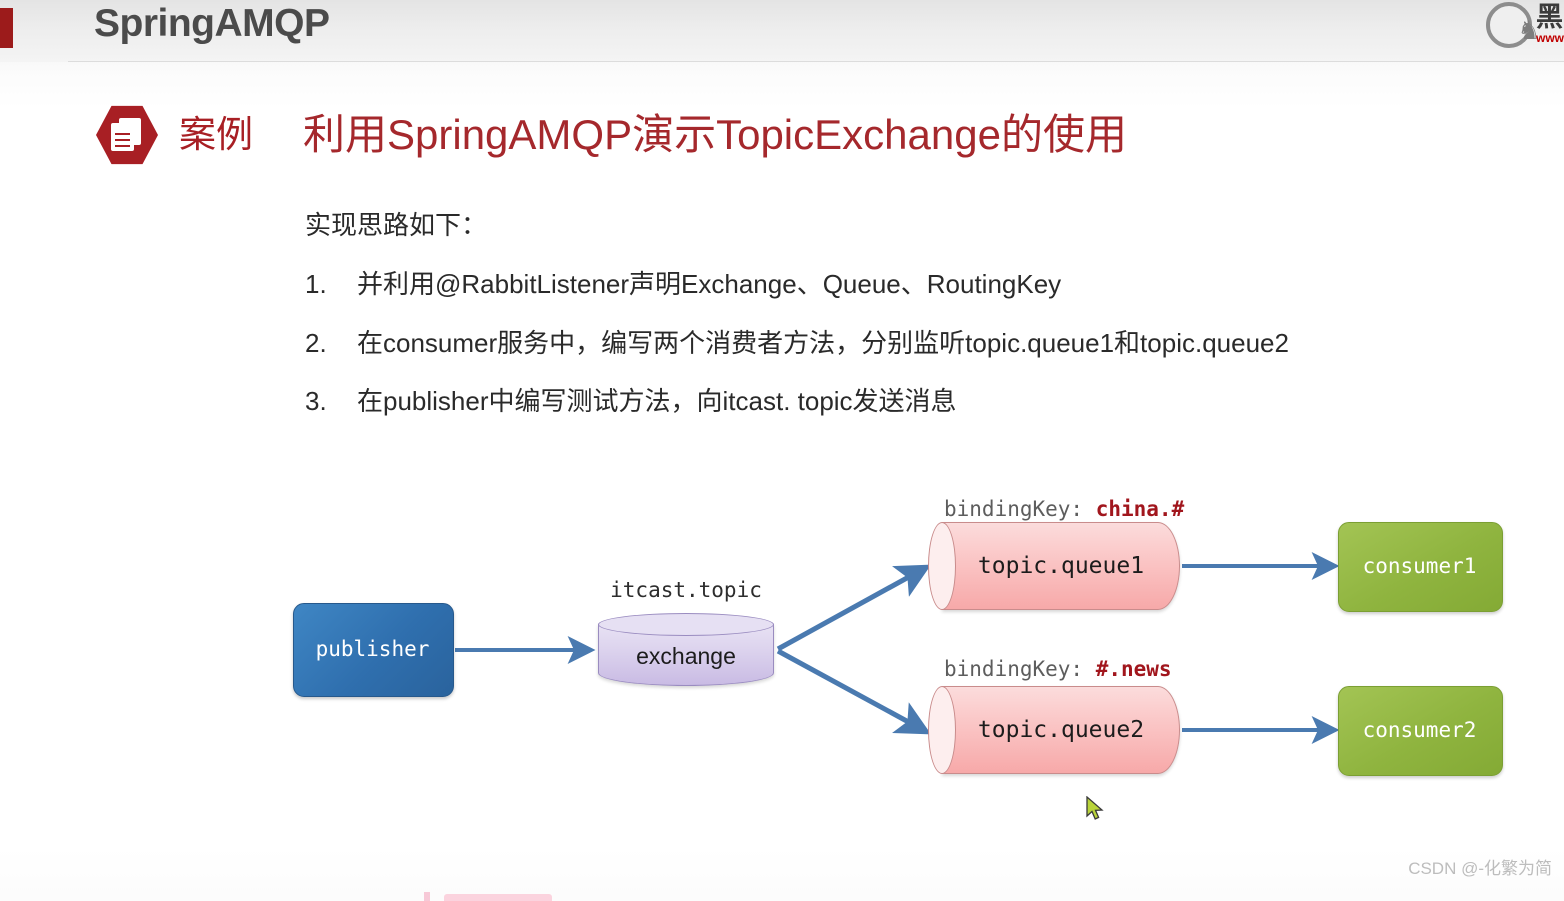 Image resolution: width=1564 pixels, height=901 pixels. Describe the element at coordinates (686, 590) in the screenshot. I see `exchange-caption: itcast.topic` at that location.